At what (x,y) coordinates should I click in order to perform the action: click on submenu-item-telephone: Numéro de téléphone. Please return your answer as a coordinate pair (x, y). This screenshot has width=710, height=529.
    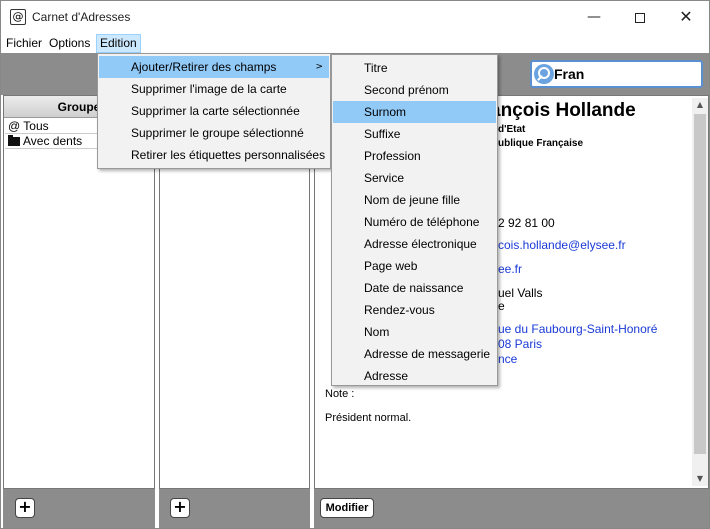
    Looking at the image, I should click on (414, 222).